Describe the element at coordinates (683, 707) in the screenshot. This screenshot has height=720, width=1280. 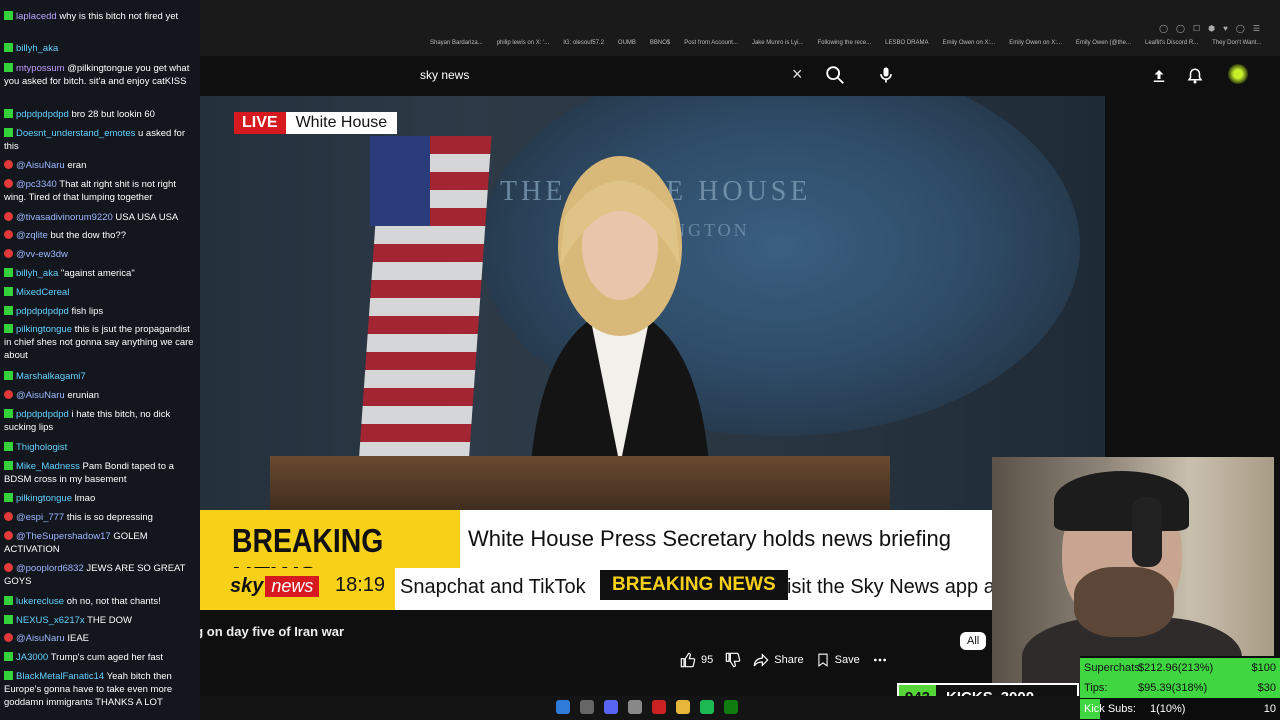
I see `file-explorer-icon` at that location.